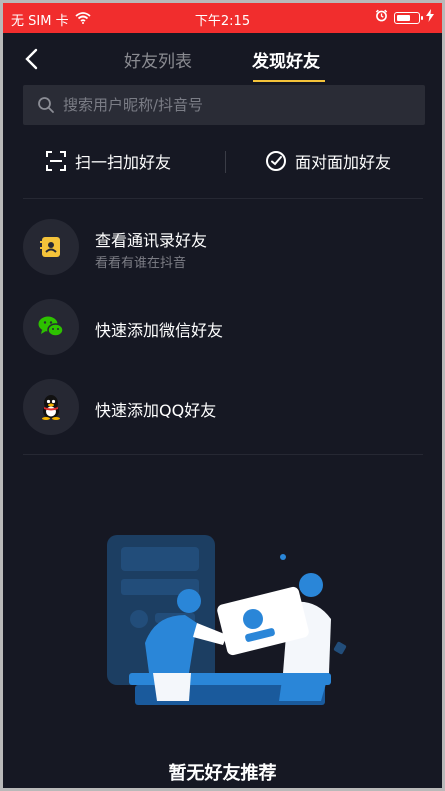 The image size is (445, 791). I want to click on divider-top, so click(223, 198).